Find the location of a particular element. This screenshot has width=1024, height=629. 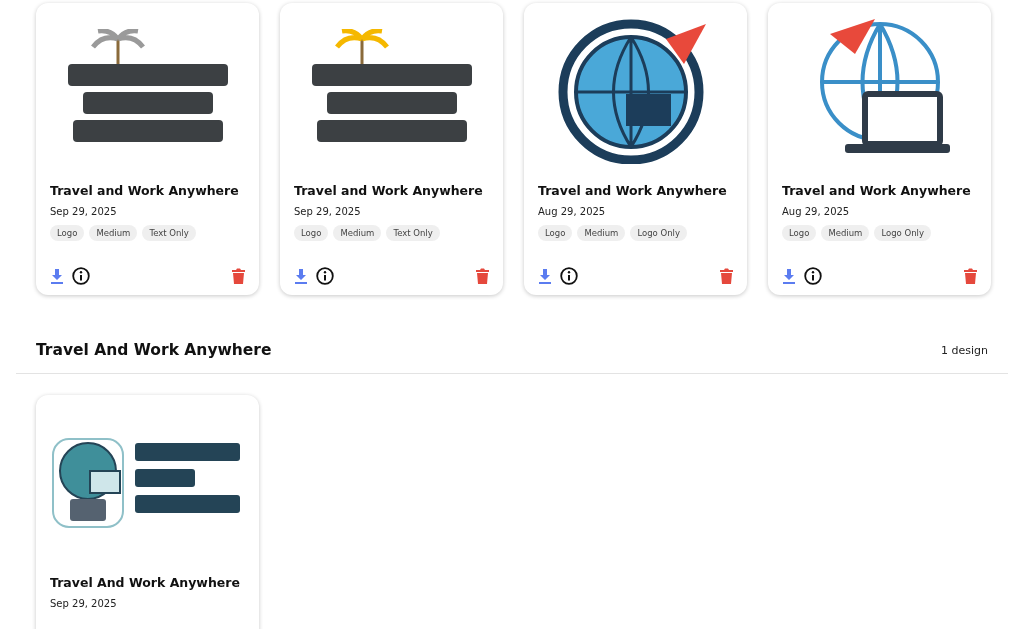

design-card: Travel And Work Anywhere Sep 29, 2025 is located at coordinates (147, 512).